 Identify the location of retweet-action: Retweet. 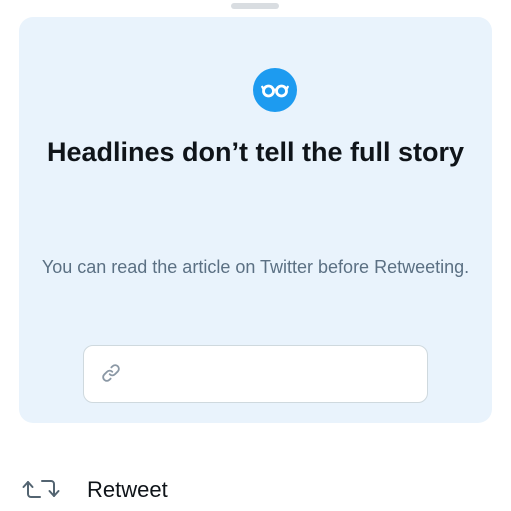
(255, 487).